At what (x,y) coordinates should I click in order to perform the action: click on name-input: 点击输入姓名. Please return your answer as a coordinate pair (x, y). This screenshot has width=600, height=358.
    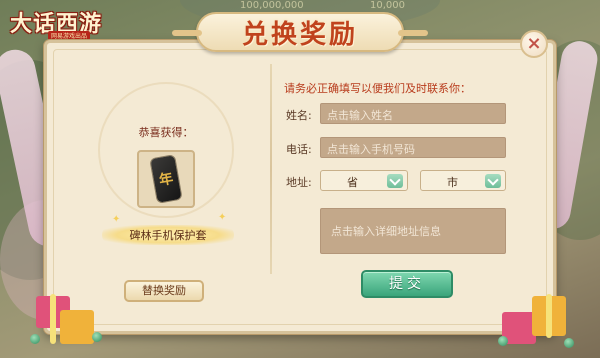
    Looking at the image, I should click on (413, 113).